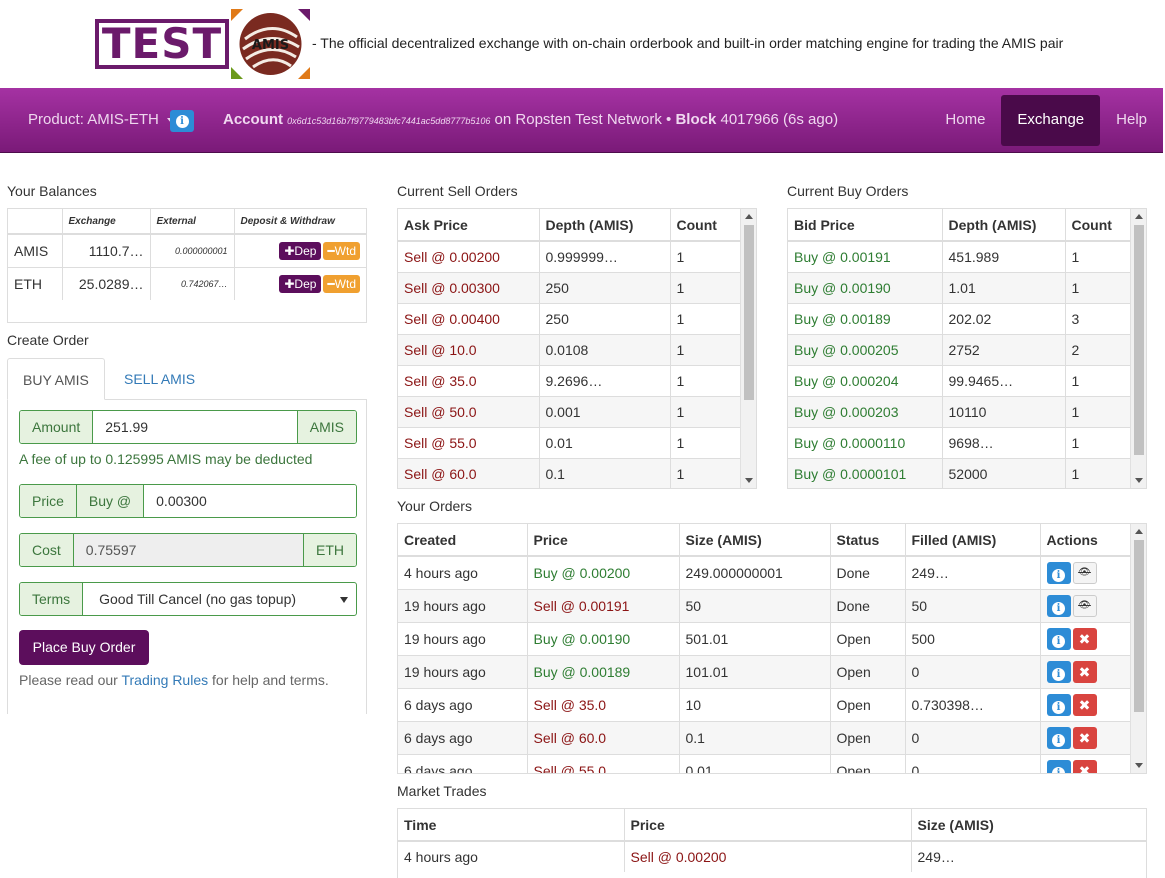 Image resolution: width=1165 pixels, height=878 pixels. What do you see at coordinates (972, 540) in the screenshot?
I see `orders-header-filled: Filled (AMIS)` at bounding box center [972, 540].